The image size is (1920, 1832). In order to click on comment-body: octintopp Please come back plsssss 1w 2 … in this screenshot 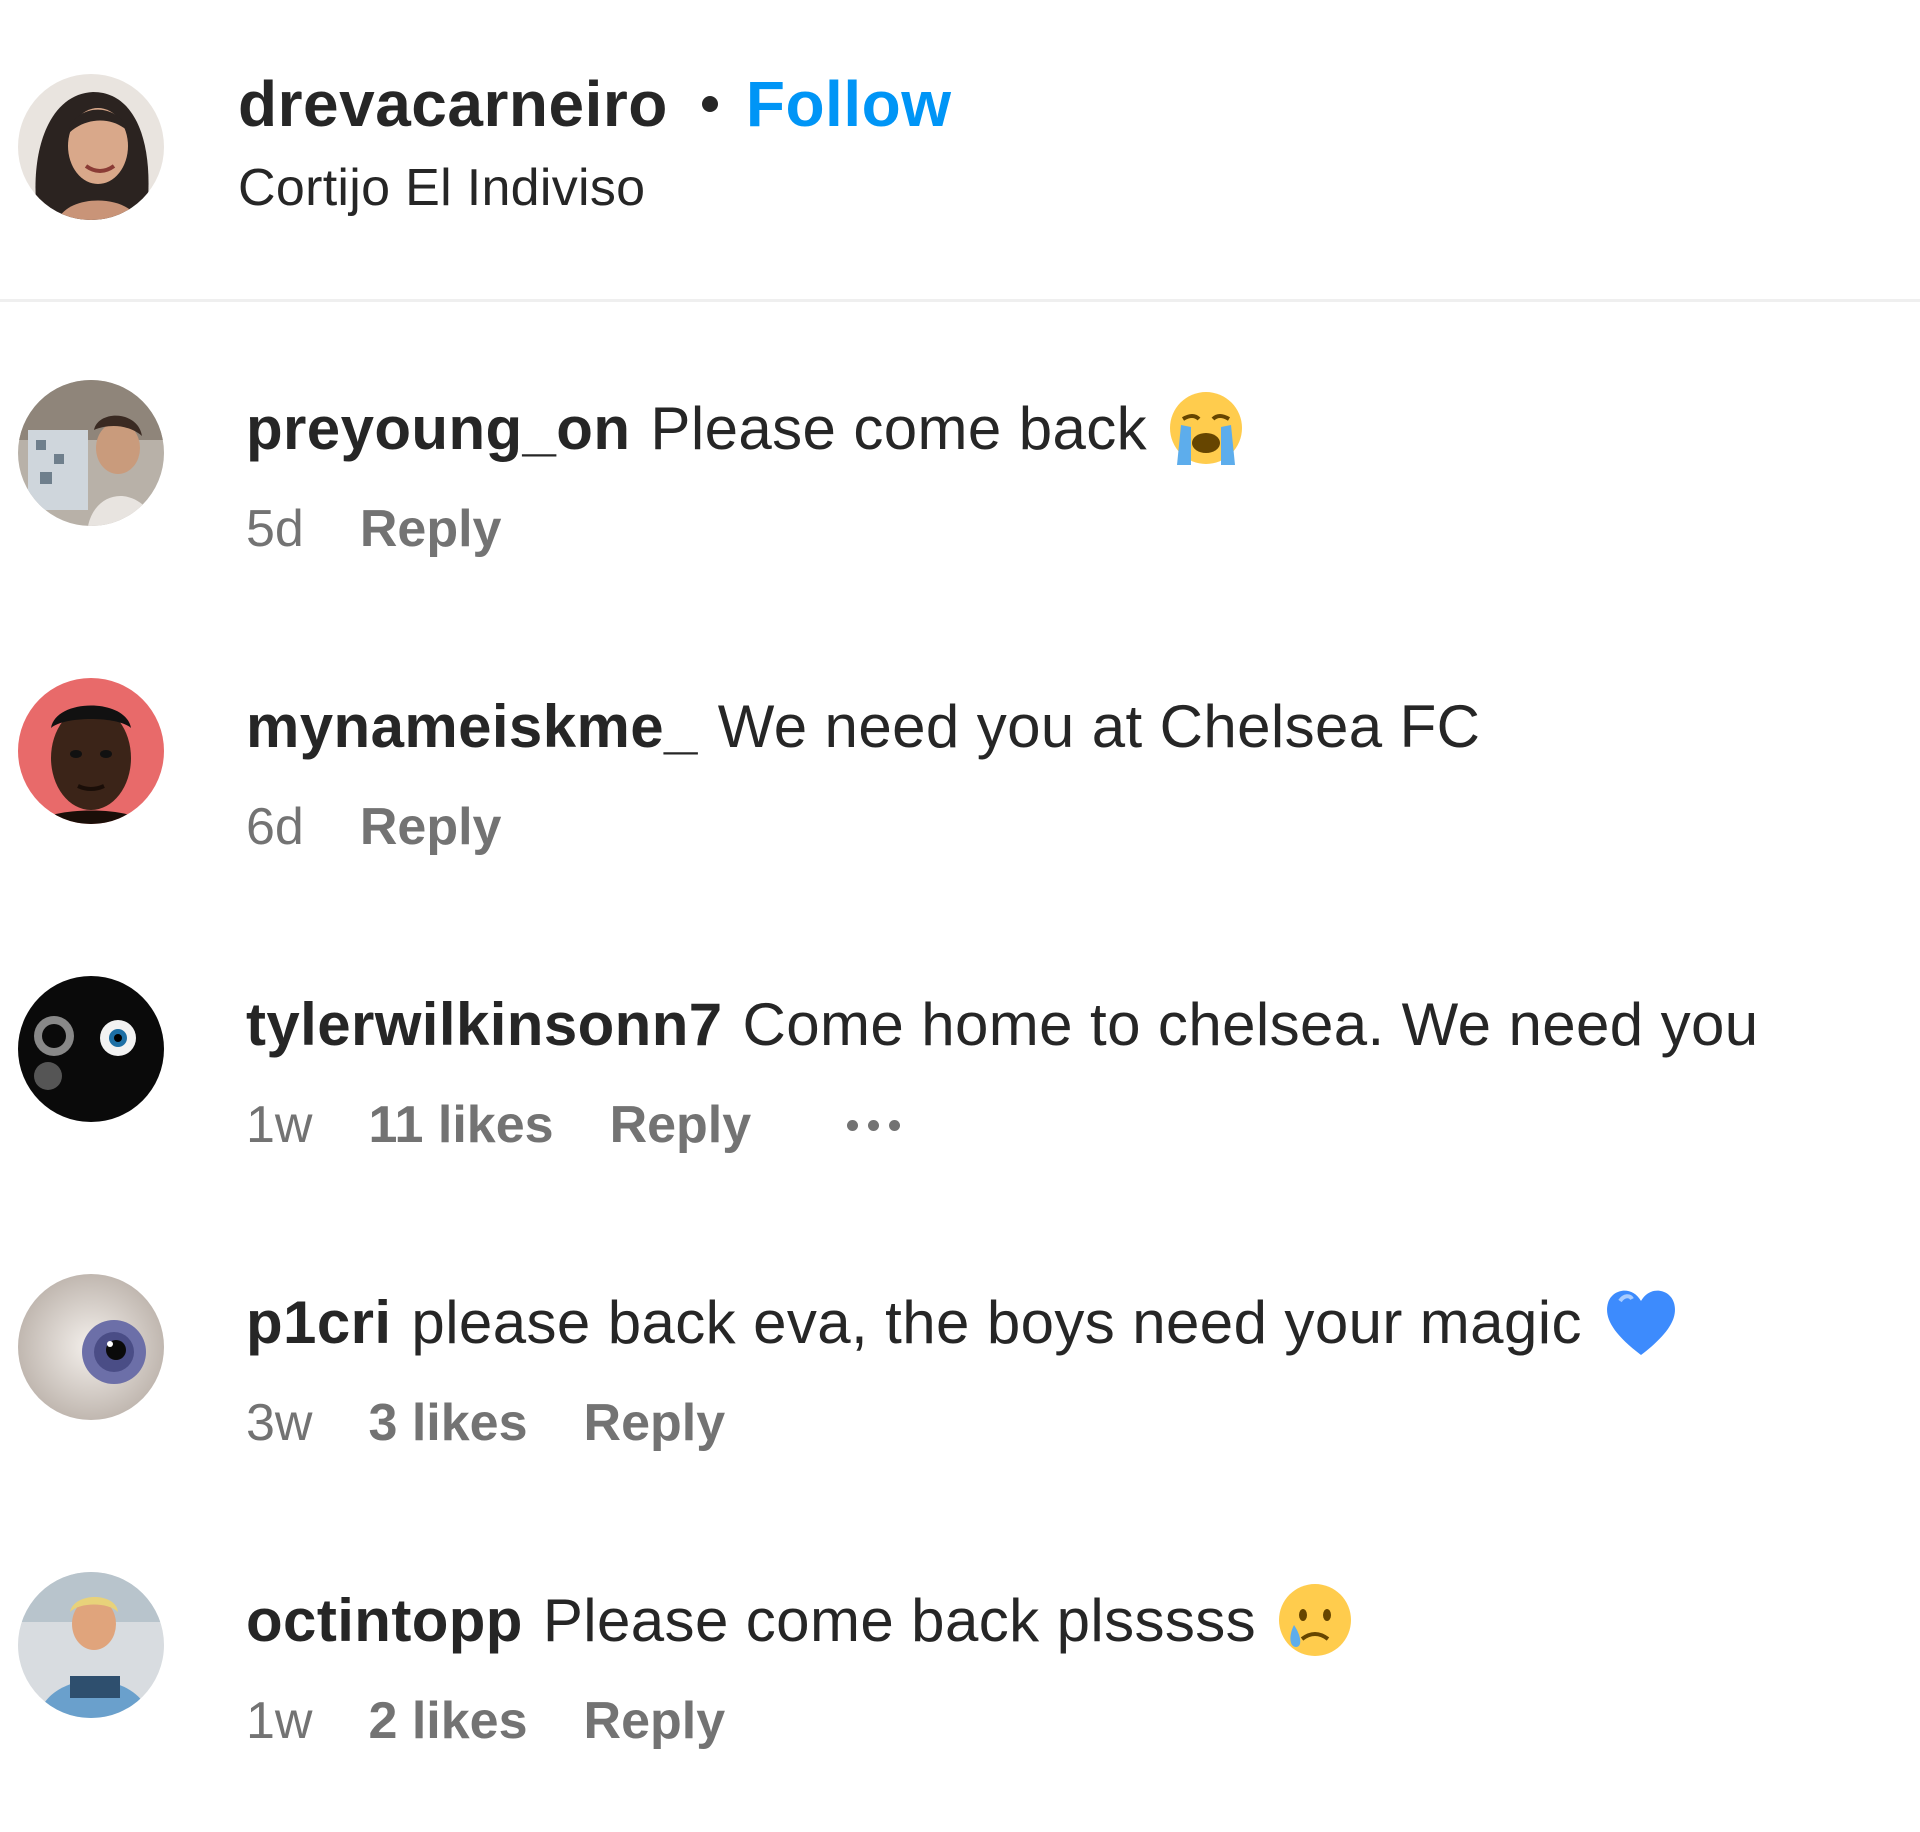, I will do `click(800, 1664)`.